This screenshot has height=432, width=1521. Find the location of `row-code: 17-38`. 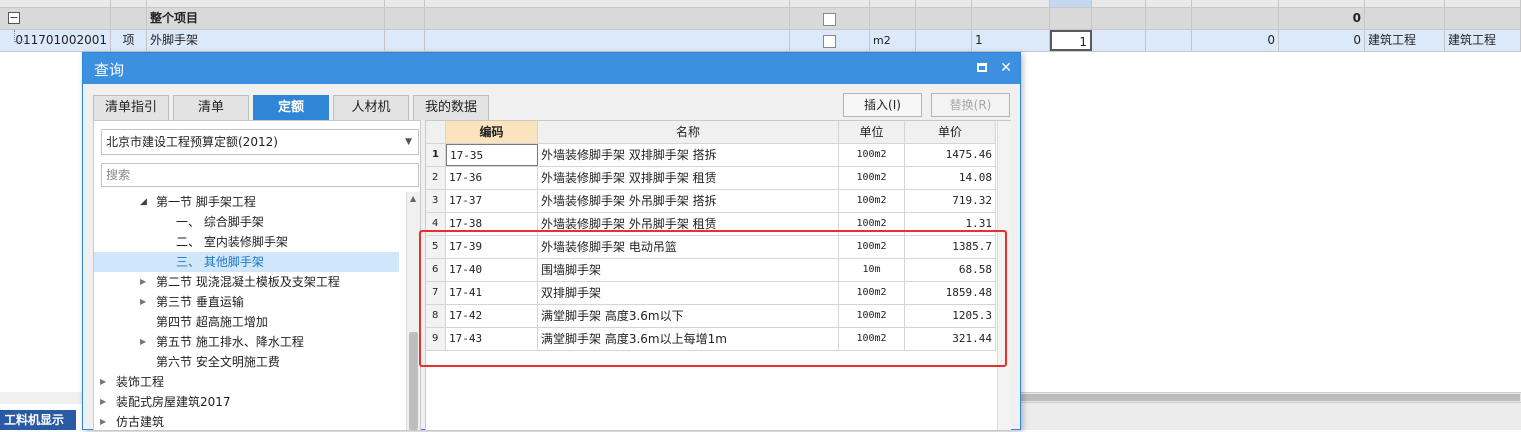

row-code: 17-38 is located at coordinates (492, 224).